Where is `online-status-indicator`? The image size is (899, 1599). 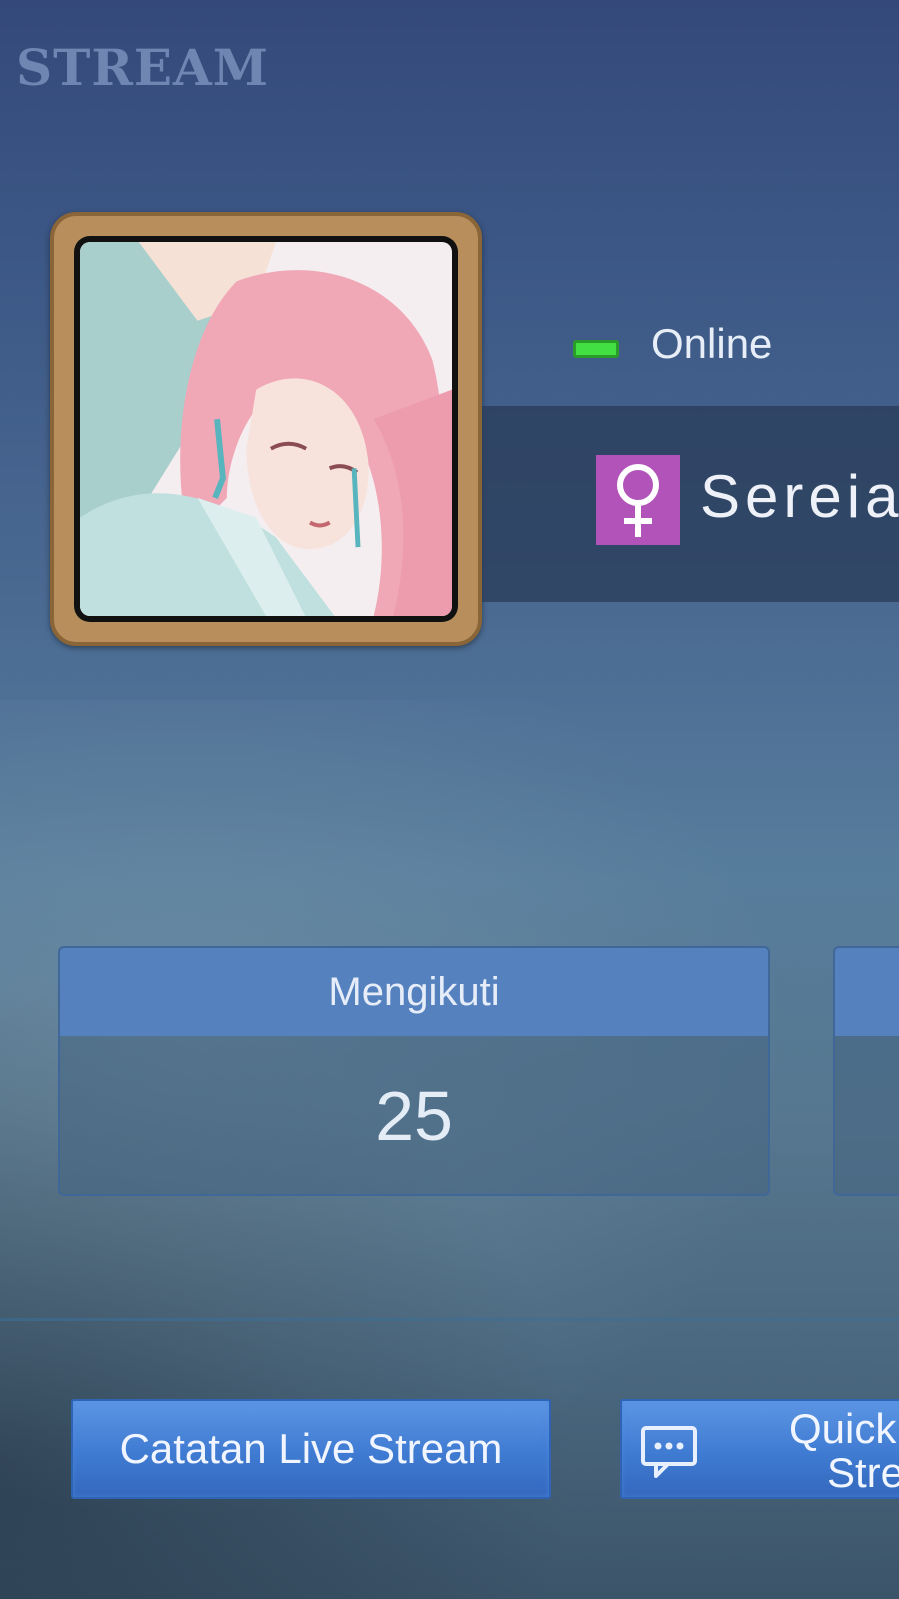 online-status-indicator is located at coordinates (596, 349).